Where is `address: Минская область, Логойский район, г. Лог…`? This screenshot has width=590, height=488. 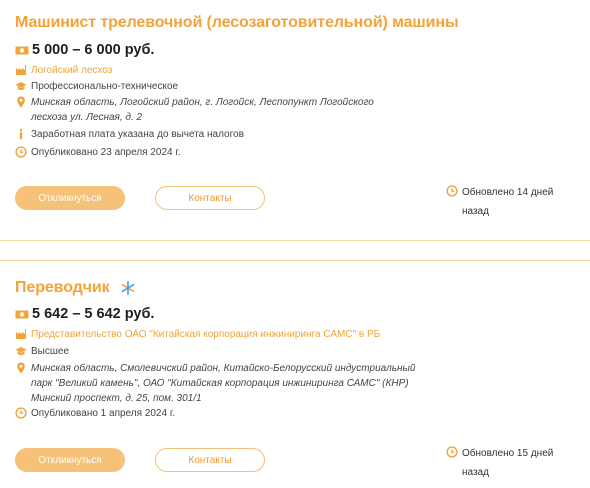
address: Минская область, Логойский район, г. Лог… is located at coordinates (202, 110).